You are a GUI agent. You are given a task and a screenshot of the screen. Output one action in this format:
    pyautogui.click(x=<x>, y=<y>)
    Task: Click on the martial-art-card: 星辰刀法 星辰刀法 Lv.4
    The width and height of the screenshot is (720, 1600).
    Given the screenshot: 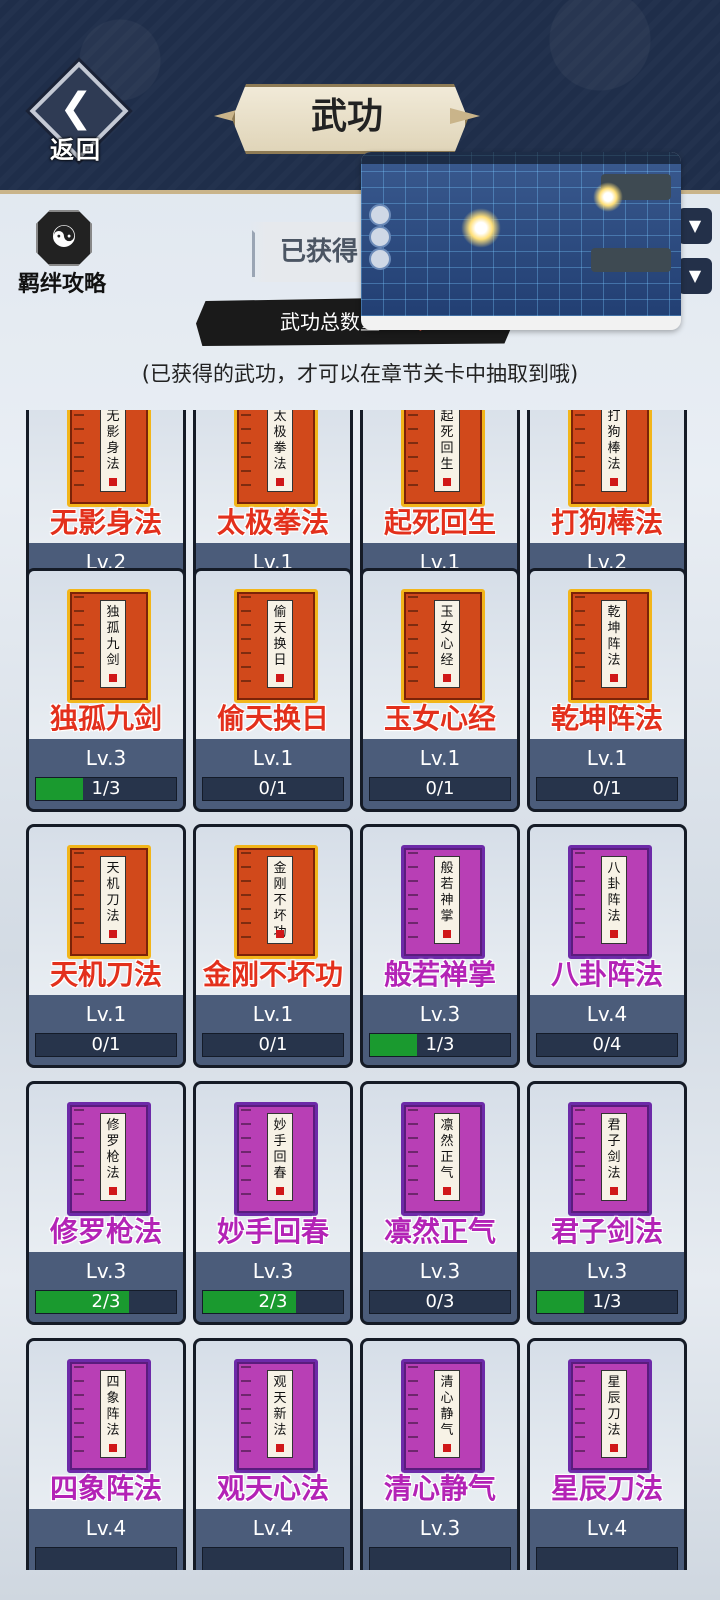 What is the action you would take?
    pyautogui.click(x=607, y=1454)
    